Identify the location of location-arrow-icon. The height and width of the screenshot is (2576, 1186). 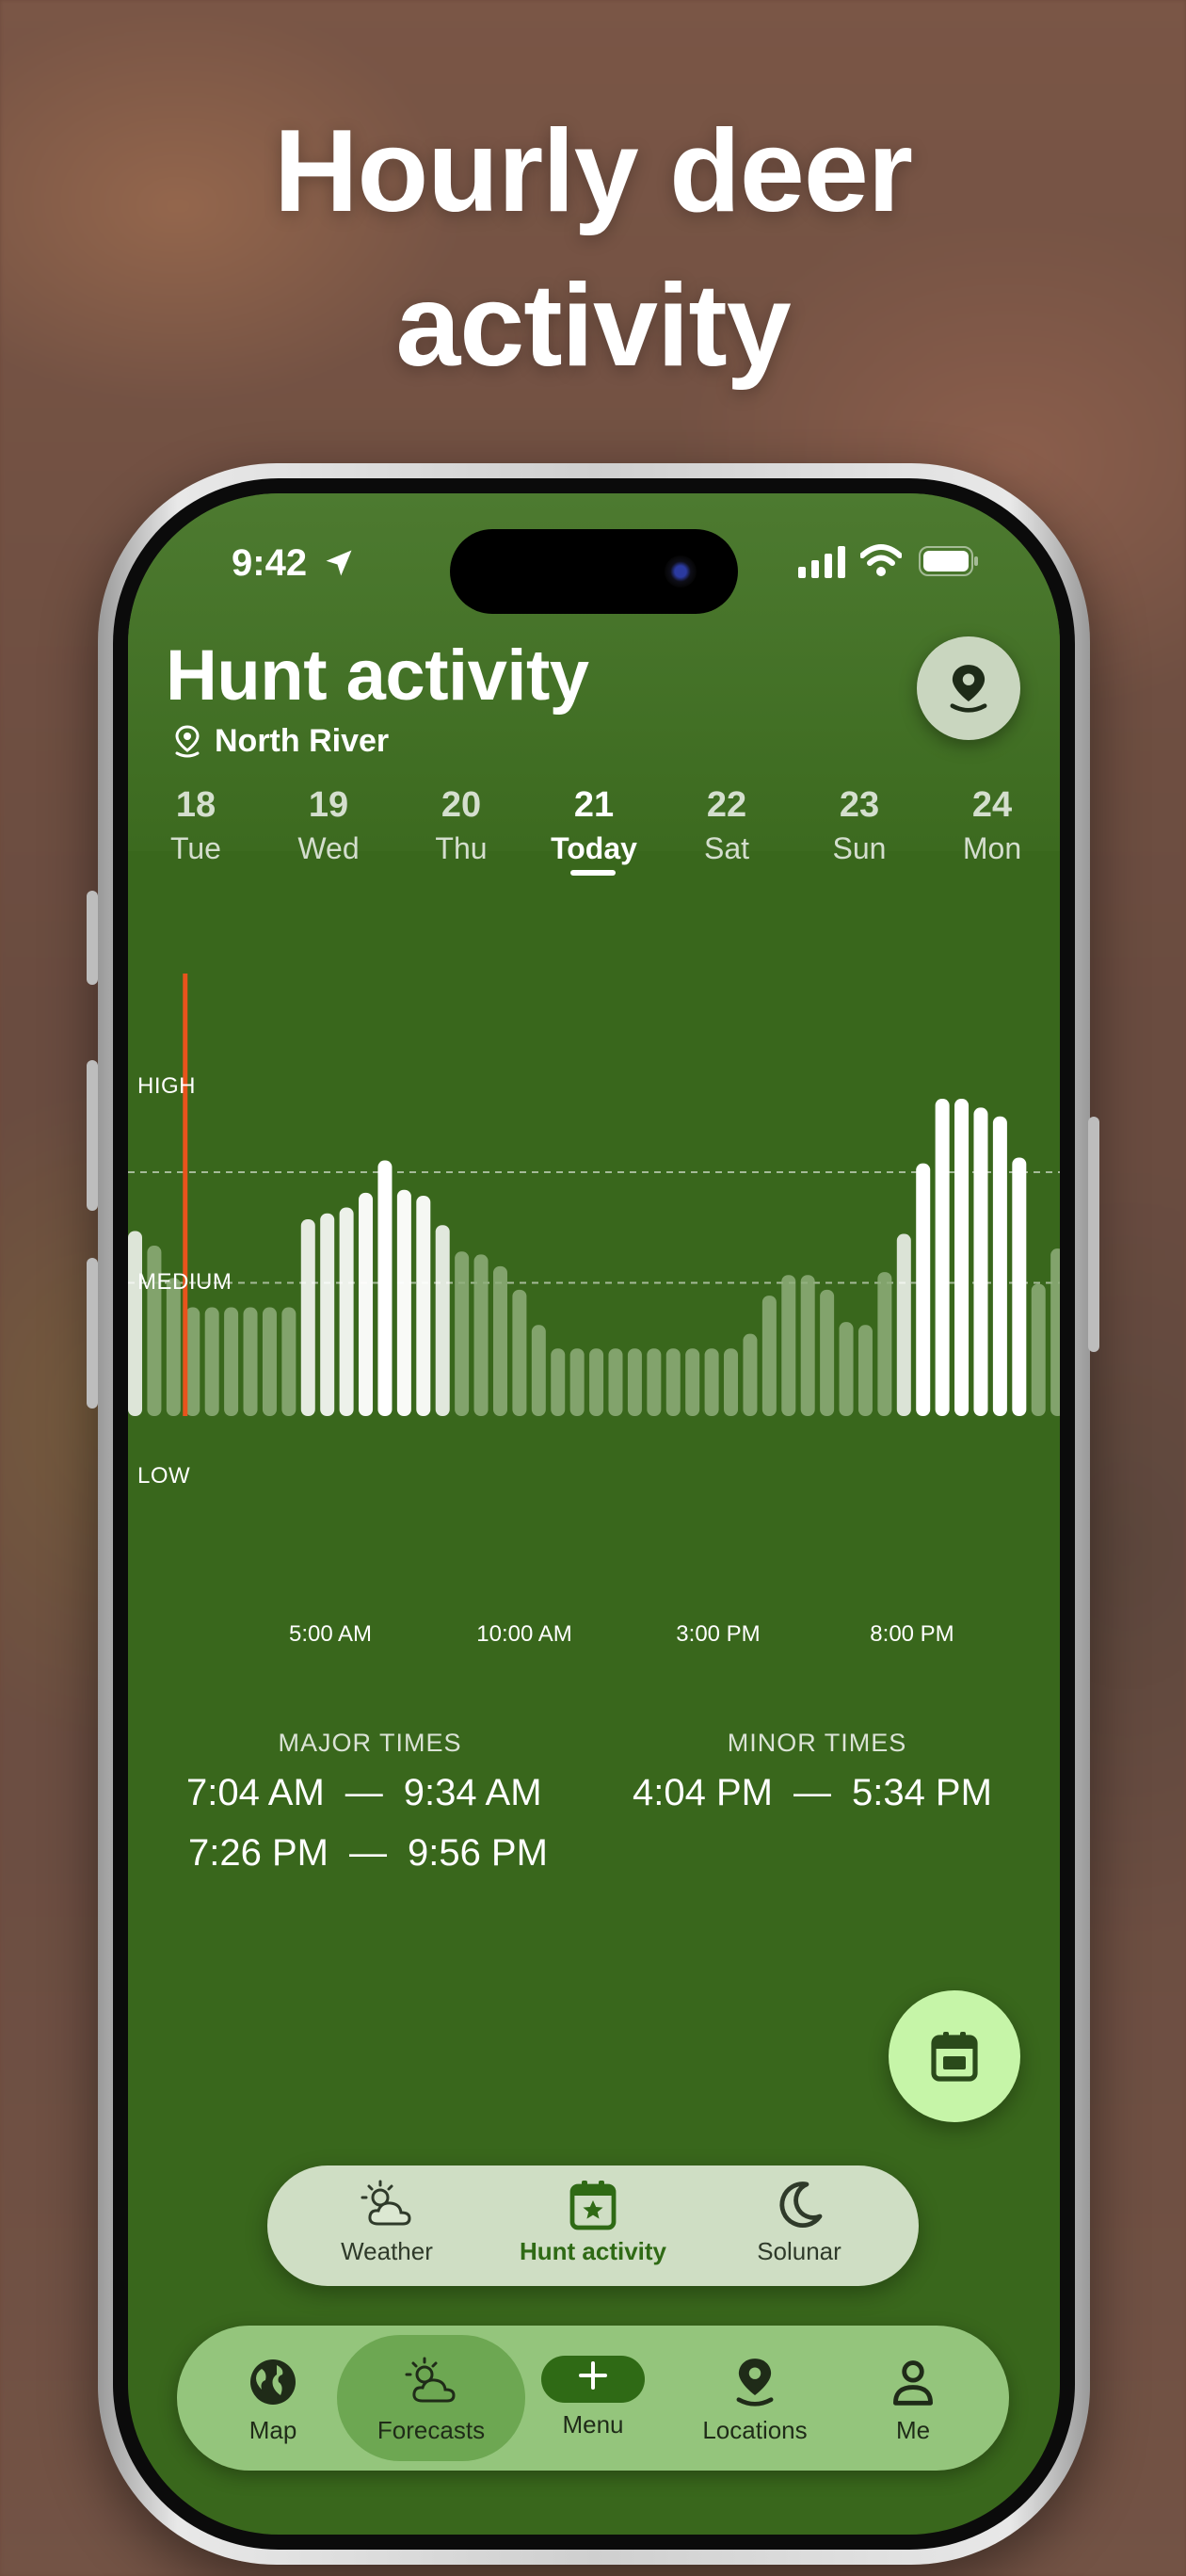
(339, 563).